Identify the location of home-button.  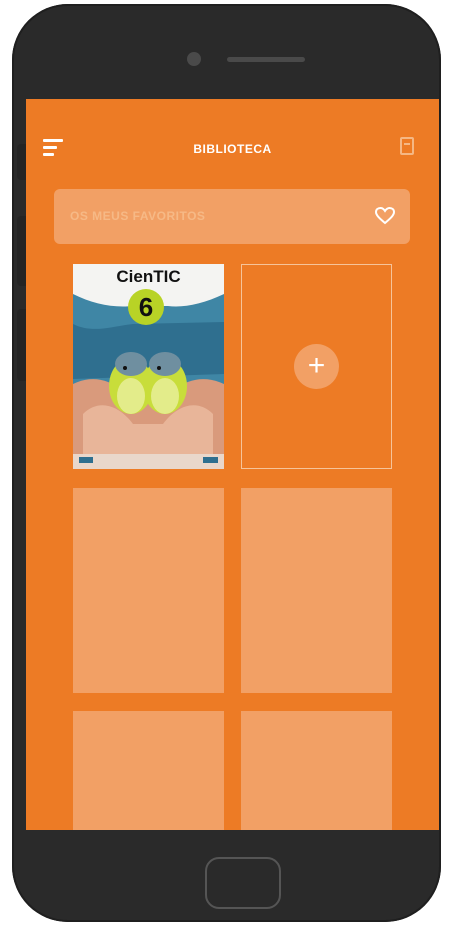
(243, 883).